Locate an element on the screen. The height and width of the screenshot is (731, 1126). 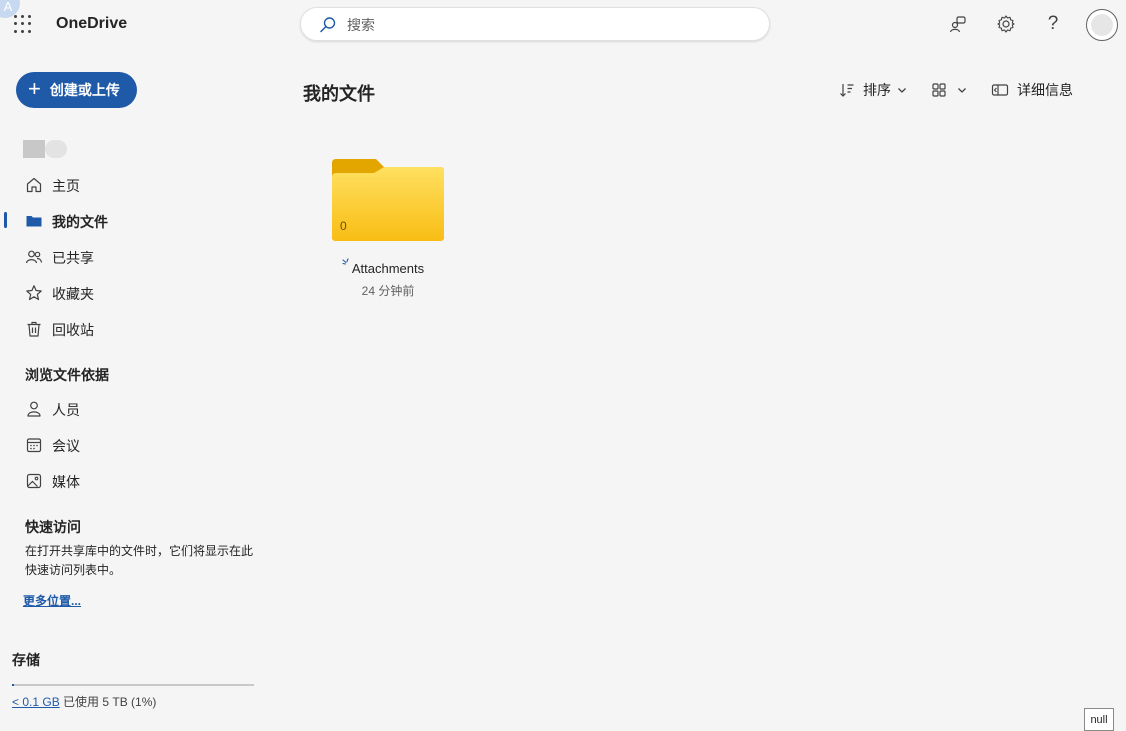
avatar is located at coordinates (1102, 25).